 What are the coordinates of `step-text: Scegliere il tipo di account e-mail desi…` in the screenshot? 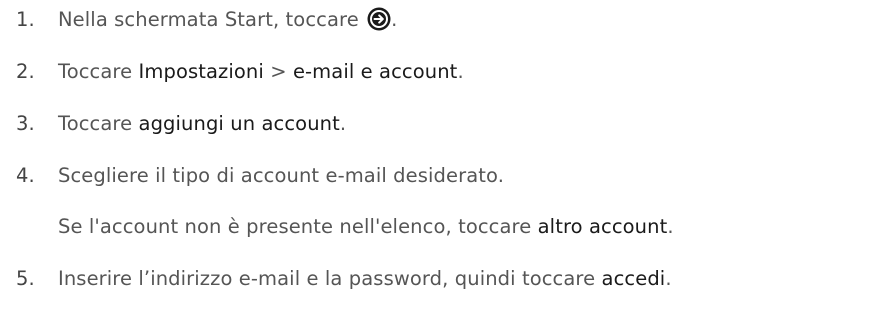 It's located at (281, 175).